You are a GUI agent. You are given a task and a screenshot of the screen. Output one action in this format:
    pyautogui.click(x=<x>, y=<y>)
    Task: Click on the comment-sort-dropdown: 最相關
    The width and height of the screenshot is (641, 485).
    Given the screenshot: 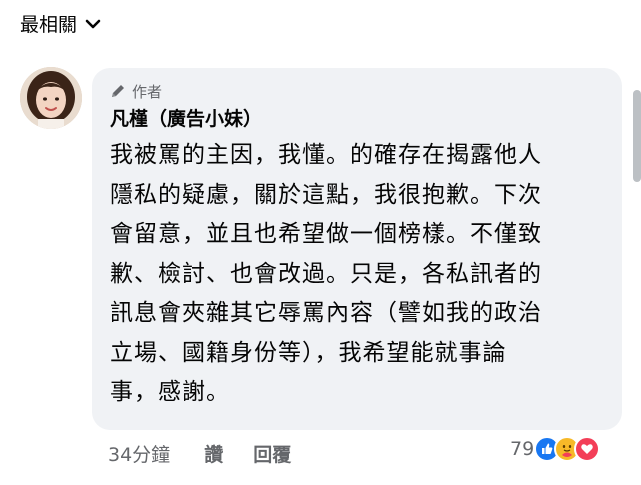 What is the action you would take?
    pyautogui.click(x=60, y=23)
    